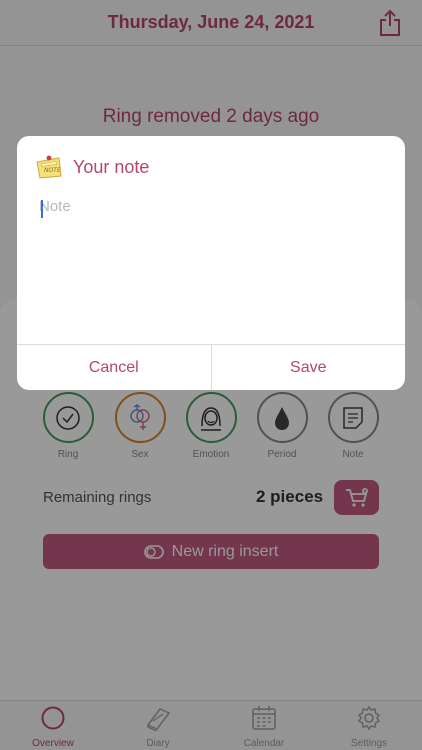 This screenshot has width=422, height=750. Describe the element at coordinates (309, 367) in the screenshot. I see `save-button: Save` at that location.